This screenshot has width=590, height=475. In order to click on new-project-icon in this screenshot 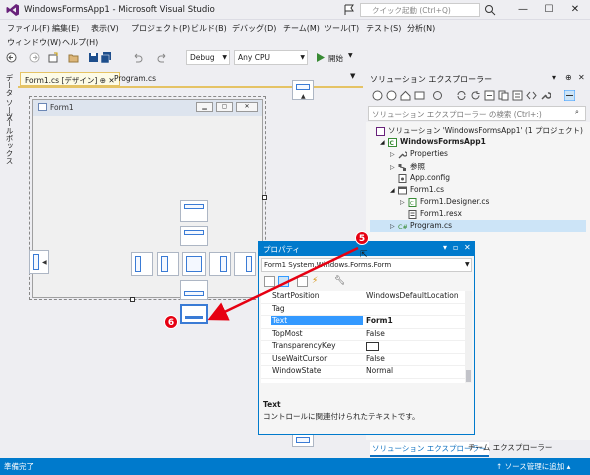, I will do `click(53, 57)`.